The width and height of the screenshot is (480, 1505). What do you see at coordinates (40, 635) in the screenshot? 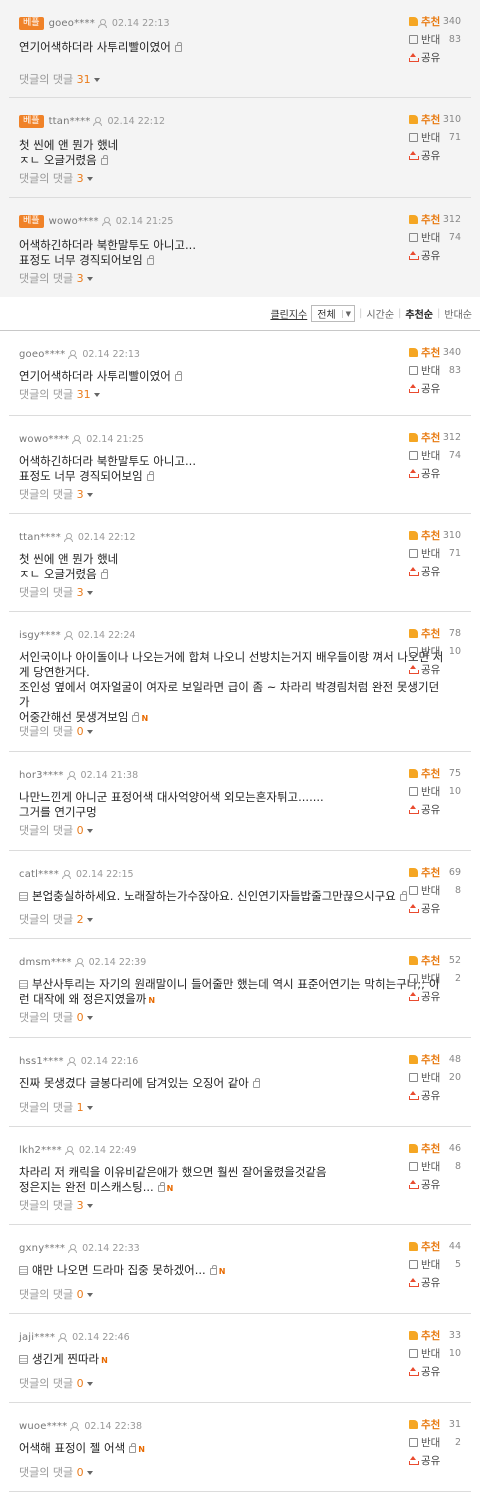
I see `author-nickname: isgy****` at bounding box center [40, 635].